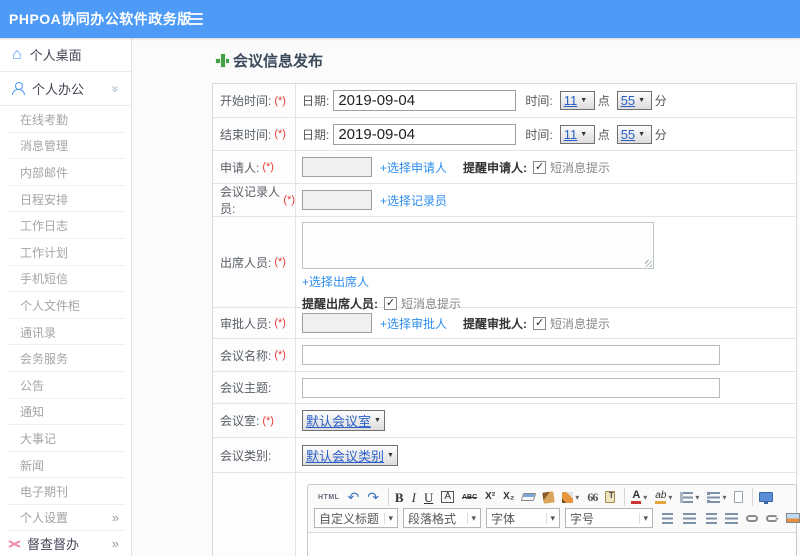 The height and width of the screenshot is (556, 800). I want to click on link-button, so click(752, 518).